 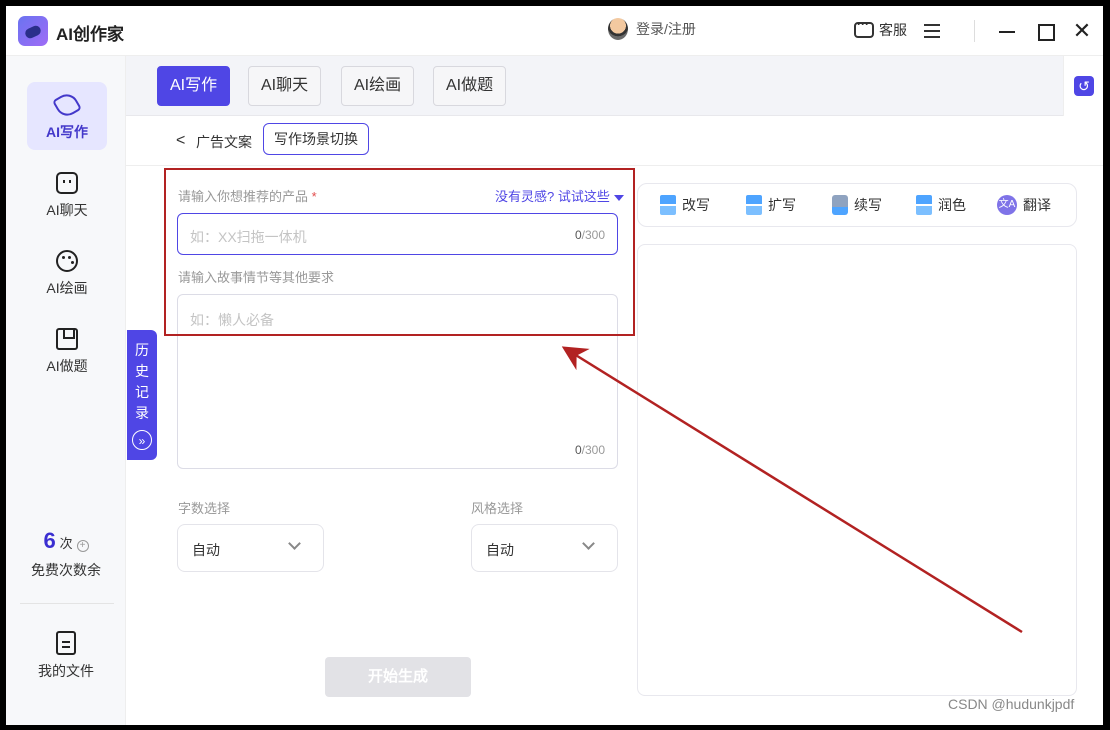 I want to click on breadcrumb: < 广告文案 写作场景切换, so click(x=614, y=141).